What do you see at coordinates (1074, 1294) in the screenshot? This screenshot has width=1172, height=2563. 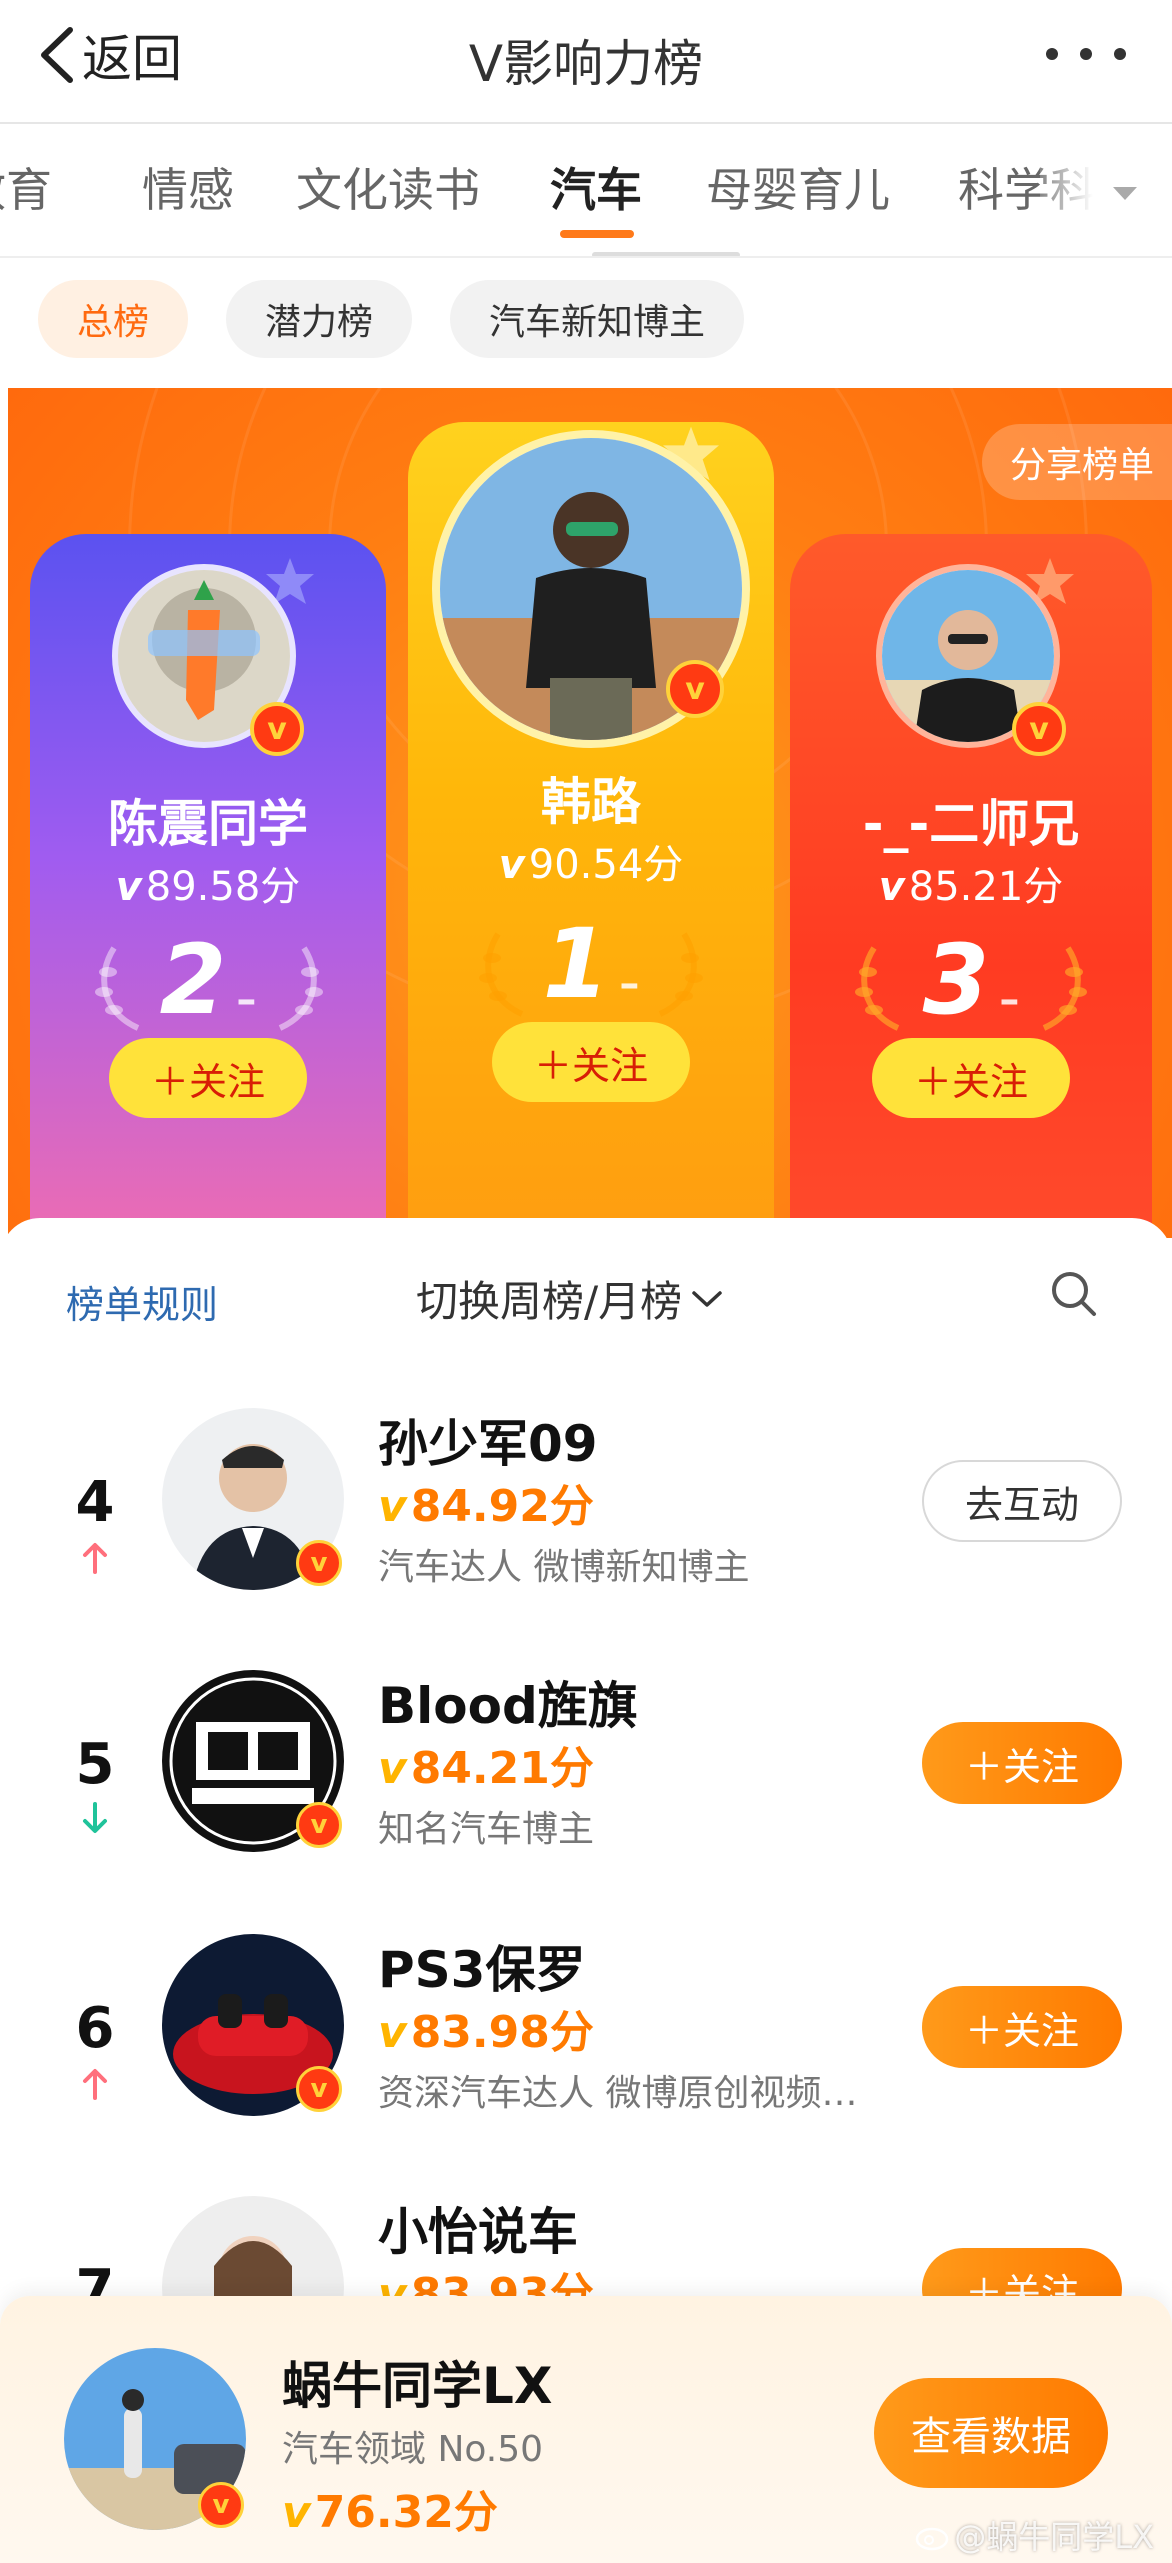 I see `search-icon` at bounding box center [1074, 1294].